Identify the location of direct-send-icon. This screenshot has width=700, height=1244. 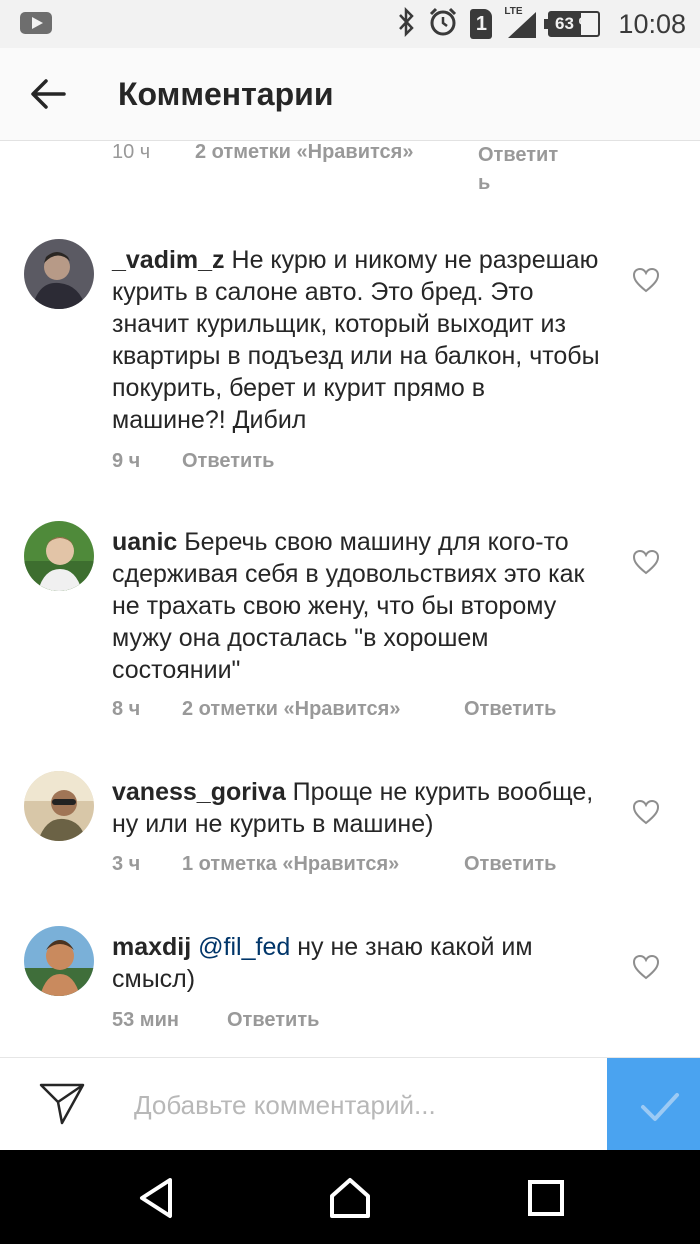
(62, 1104).